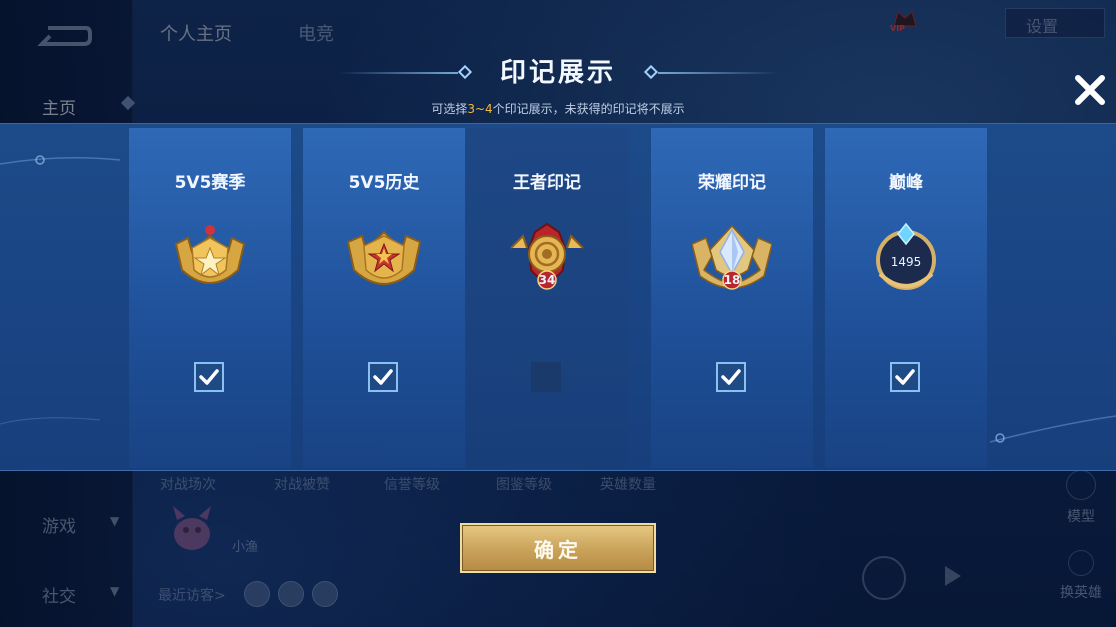  What do you see at coordinates (547, 183) in the screenshot?
I see `card-label: 王者印记` at bounding box center [547, 183].